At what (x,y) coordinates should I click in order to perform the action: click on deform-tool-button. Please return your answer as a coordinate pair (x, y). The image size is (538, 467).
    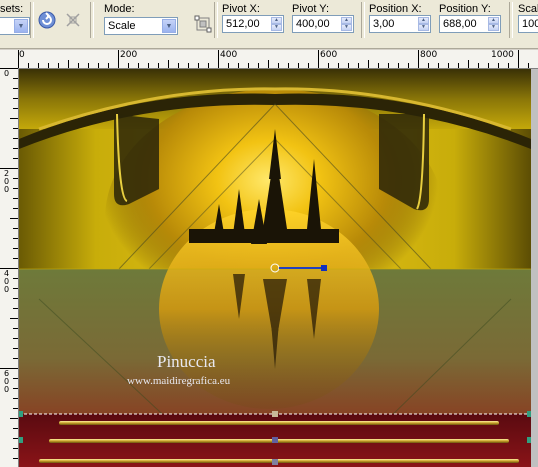
    Looking at the image, I should click on (203, 24).